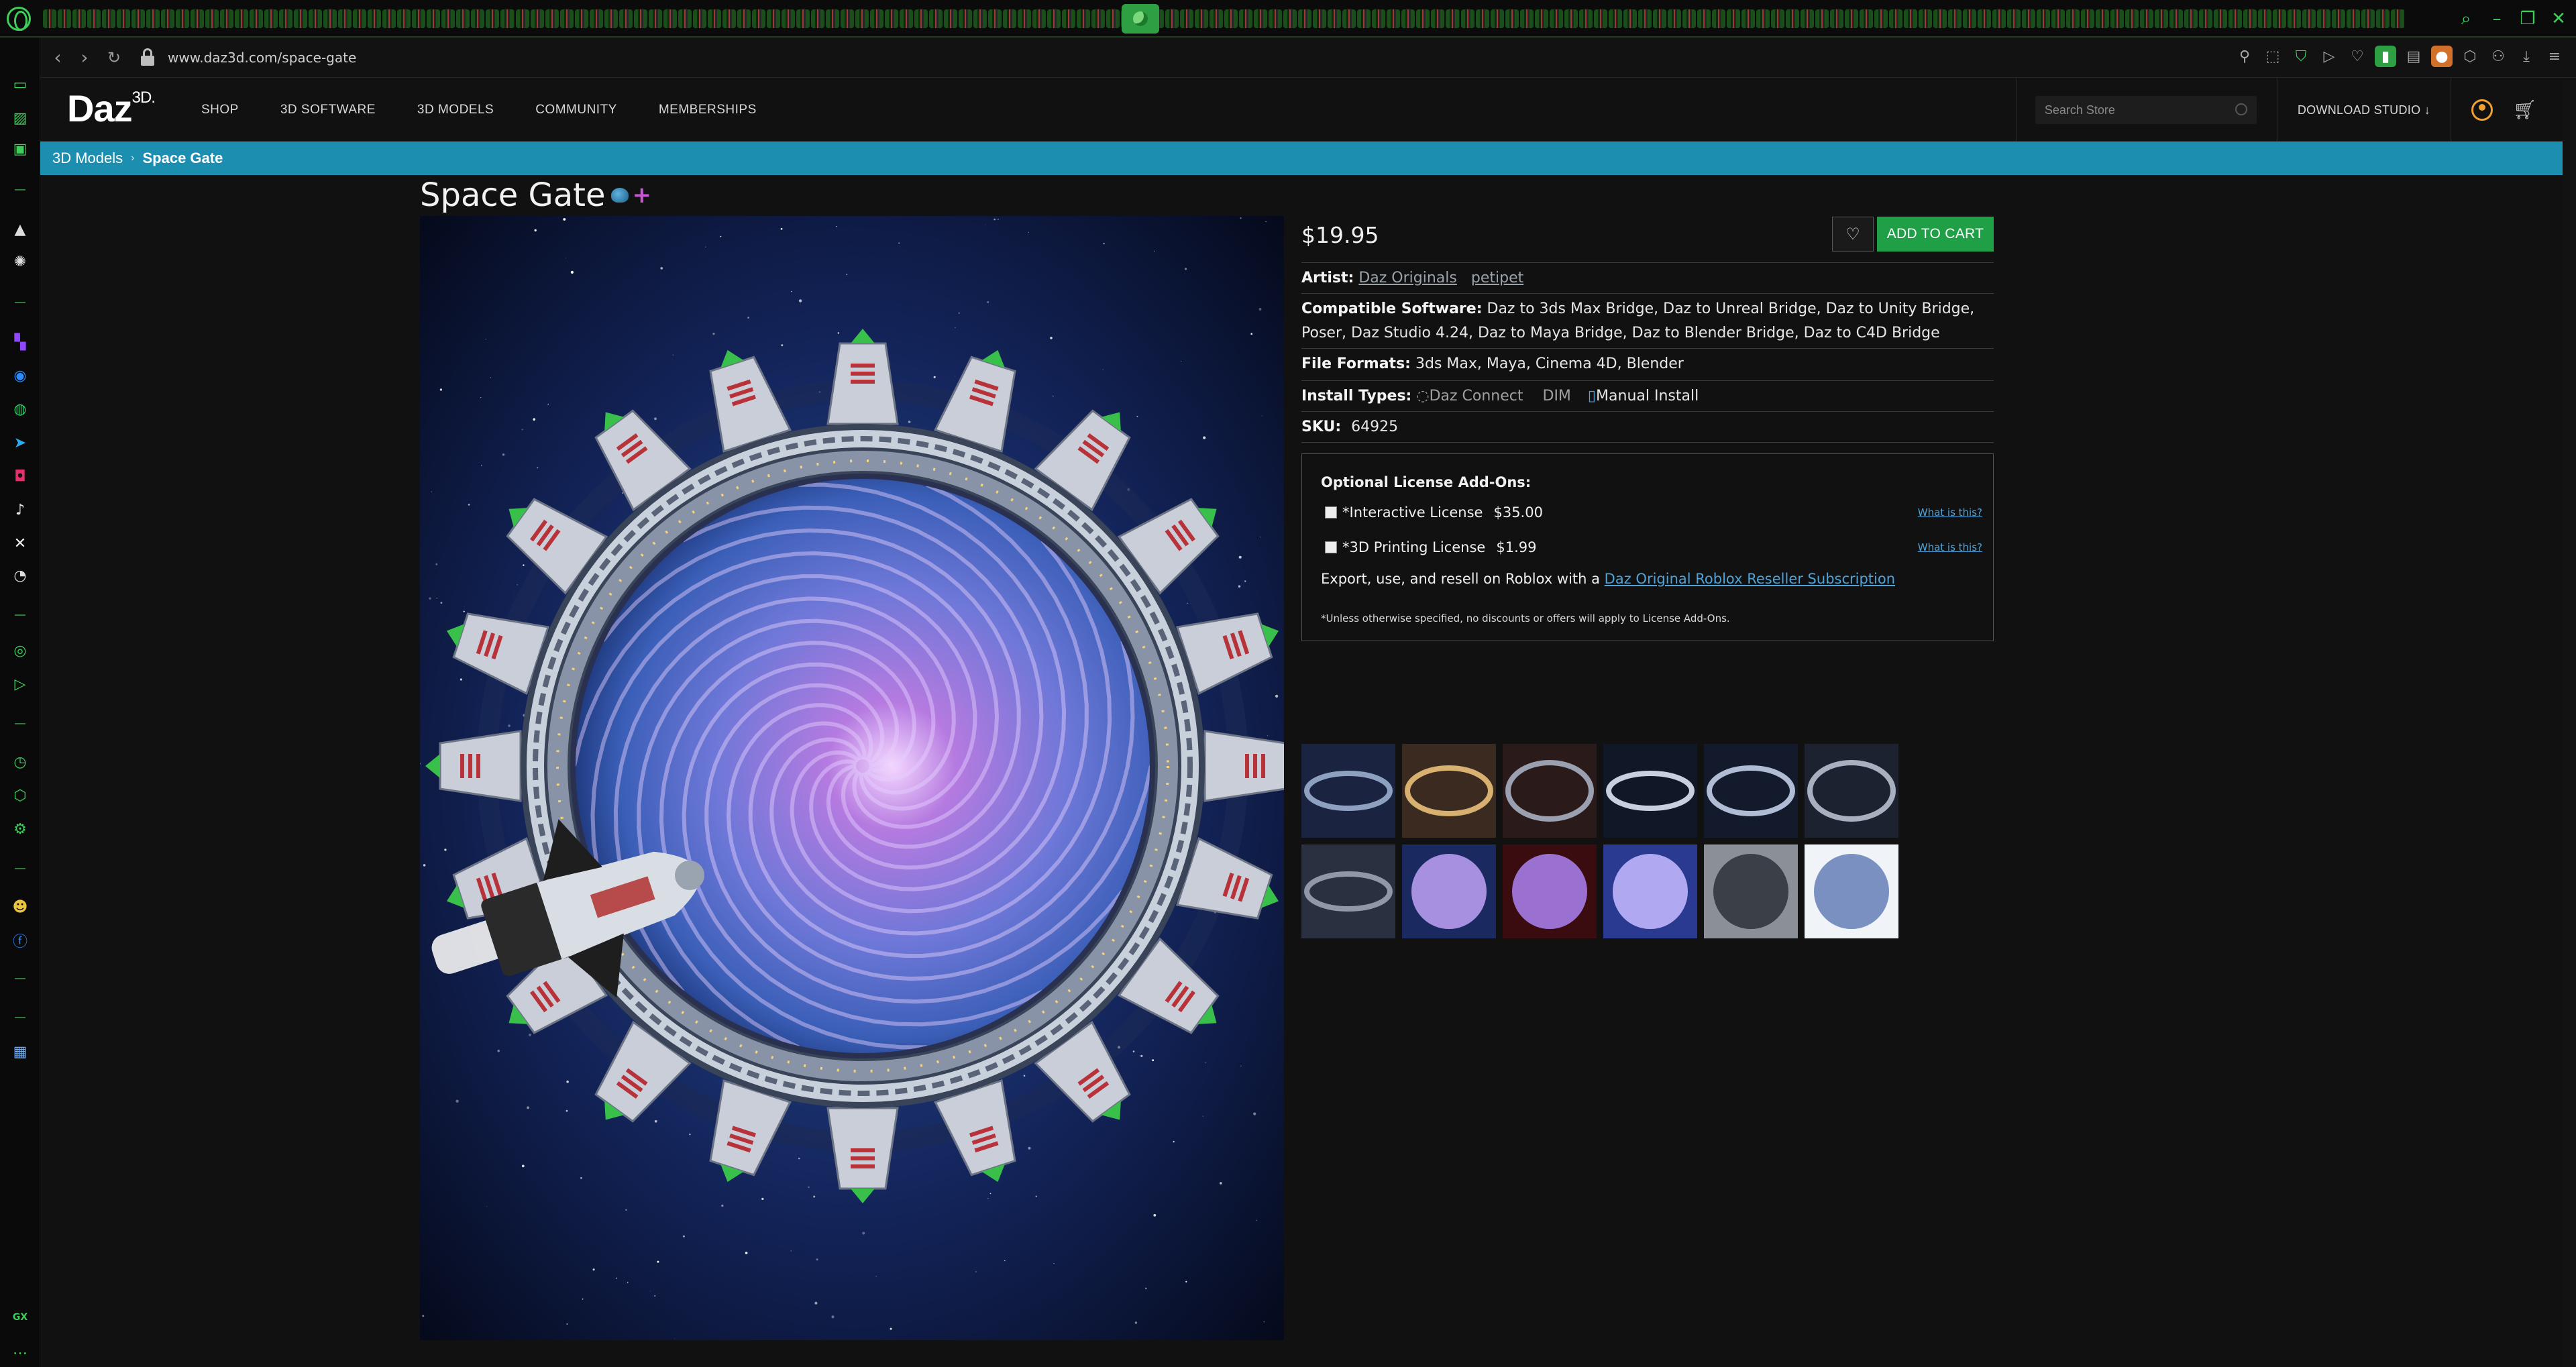 The width and height of the screenshot is (2576, 1367). What do you see at coordinates (84, 58) in the screenshot?
I see `forward-icon: ›` at bounding box center [84, 58].